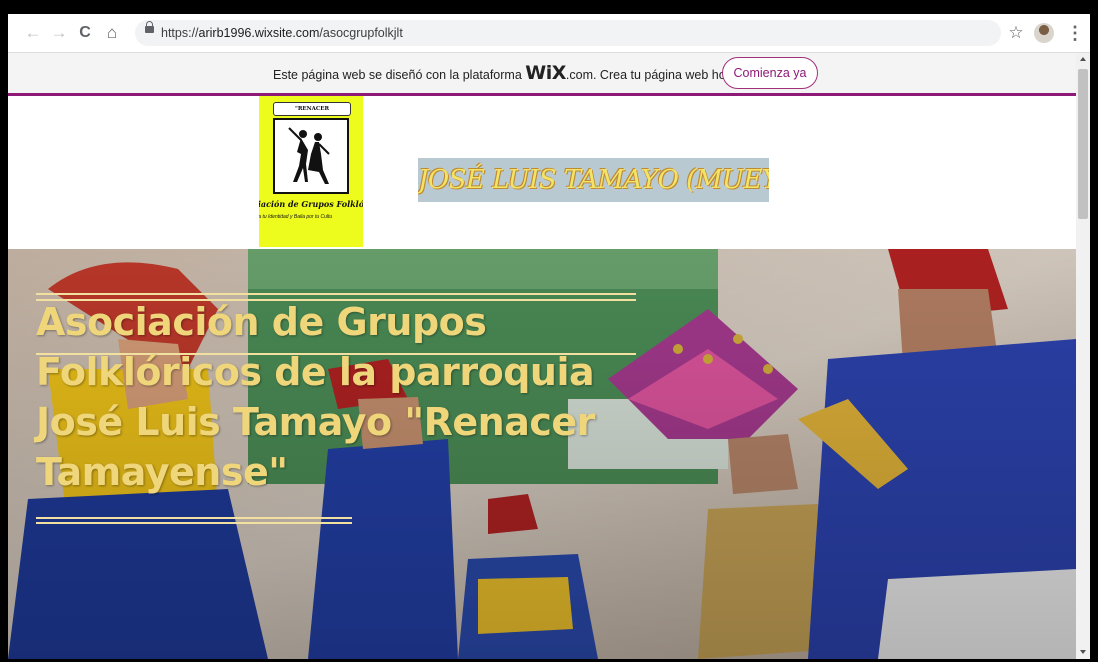 This screenshot has width=1098, height=662. What do you see at coordinates (311, 204) in the screenshot?
I see `logo-caption: ciación de Grupos Folklór` at bounding box center [311, 204].